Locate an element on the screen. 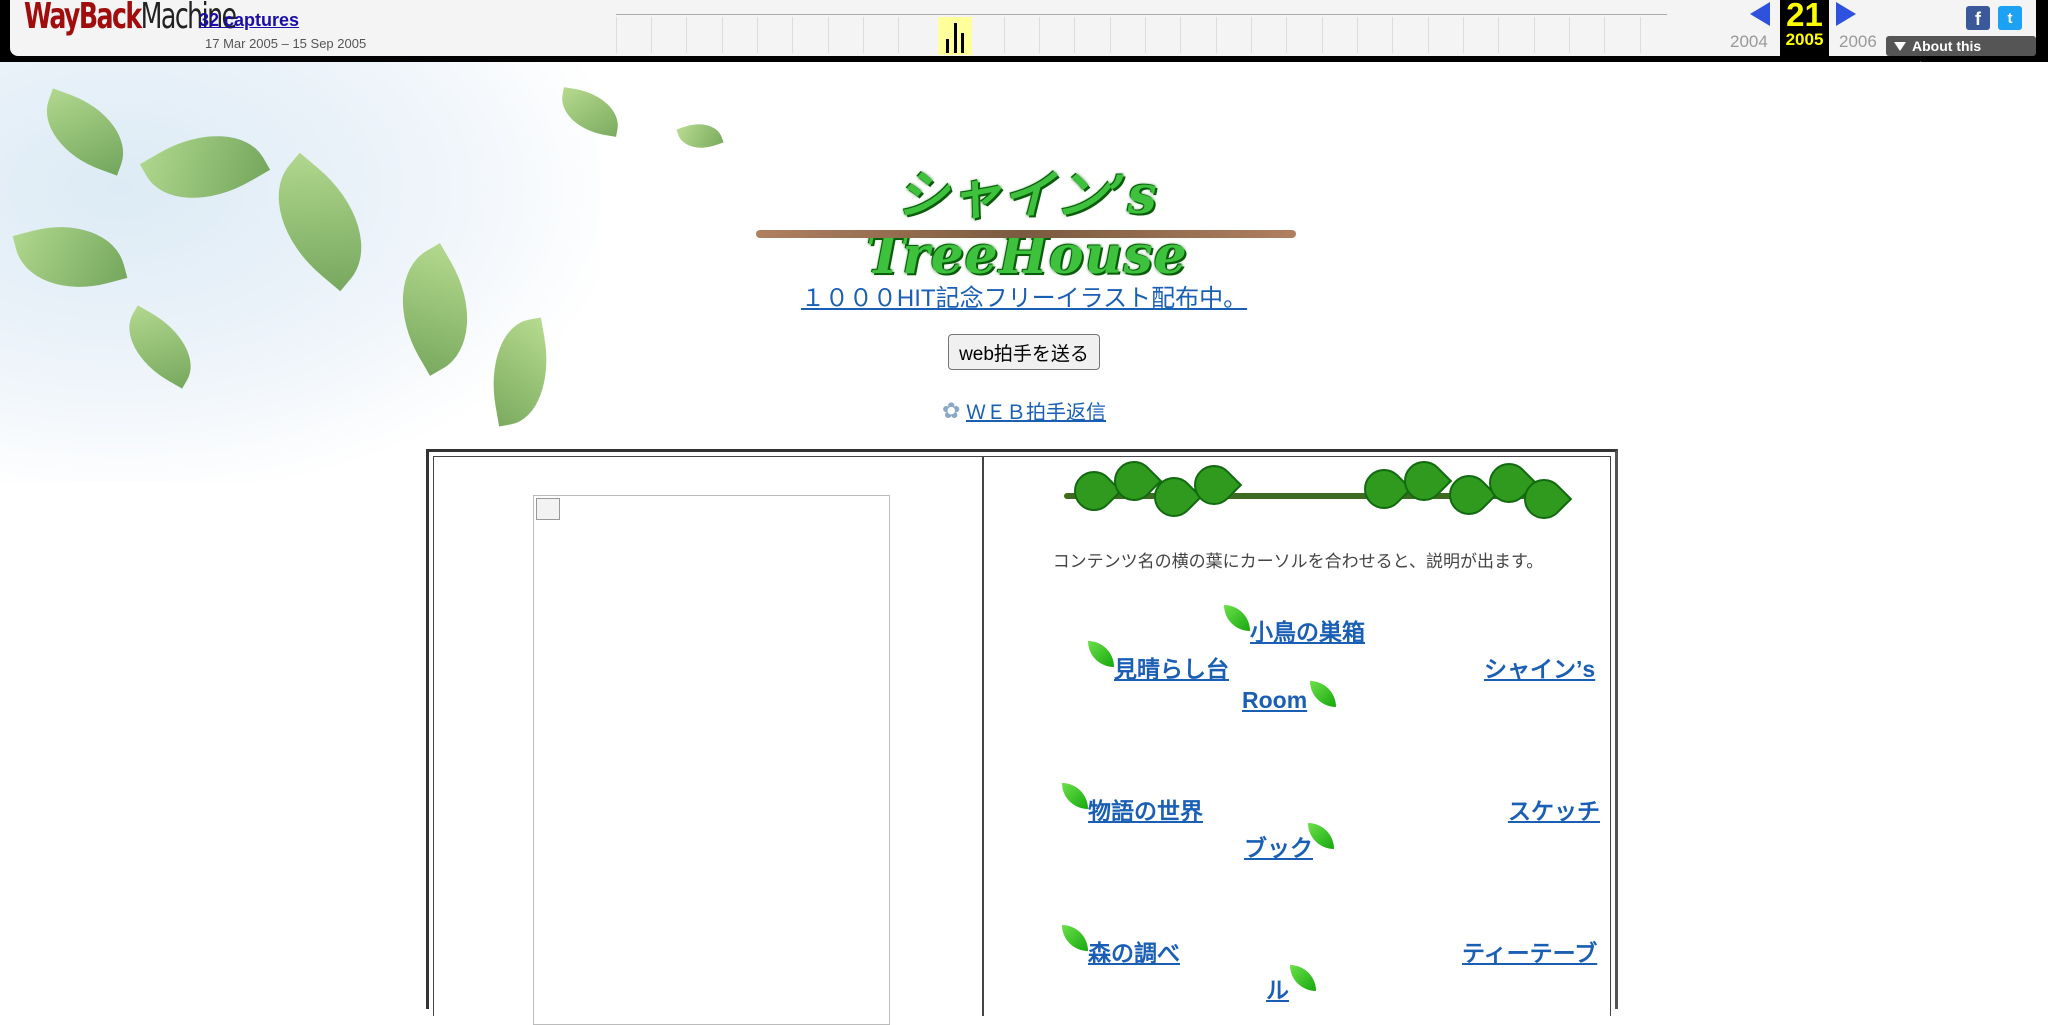  nav-link-shine-room: シャイン’s is located at coordinates (1539, 667).